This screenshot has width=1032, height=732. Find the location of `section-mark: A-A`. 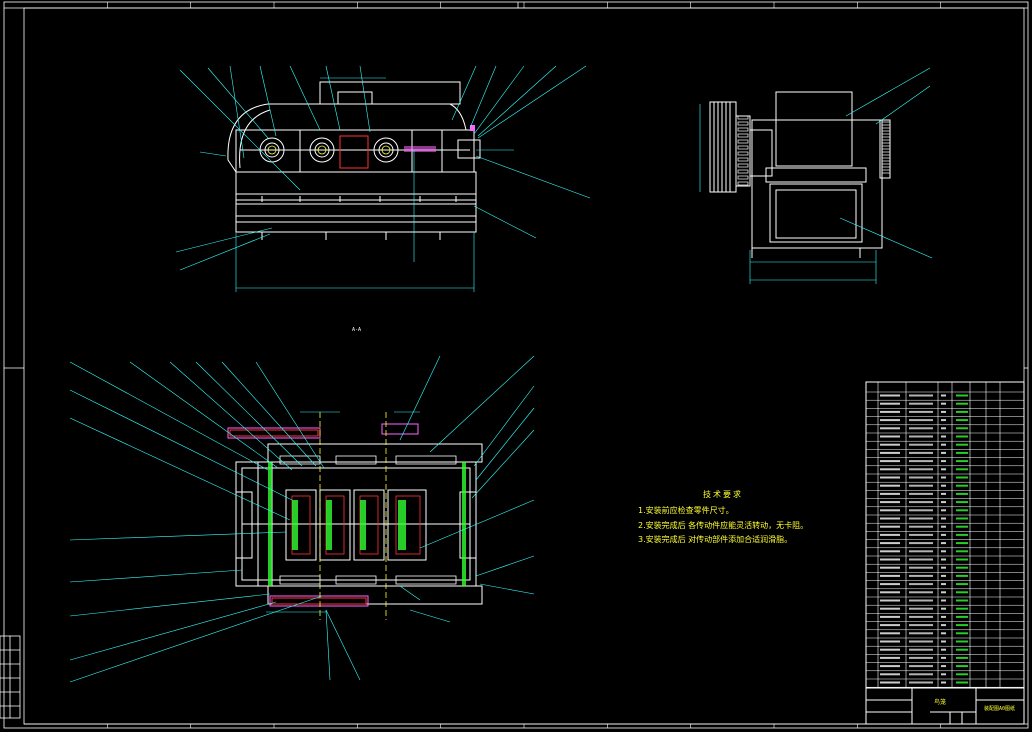

section-mark: A-A is located at coordinates (357, 330).